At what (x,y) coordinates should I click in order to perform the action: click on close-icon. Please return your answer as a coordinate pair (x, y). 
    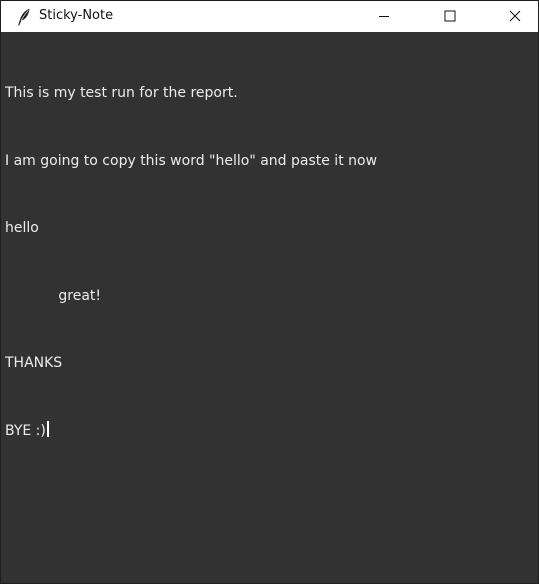
    Looking at the image, I should click on (515, 16).